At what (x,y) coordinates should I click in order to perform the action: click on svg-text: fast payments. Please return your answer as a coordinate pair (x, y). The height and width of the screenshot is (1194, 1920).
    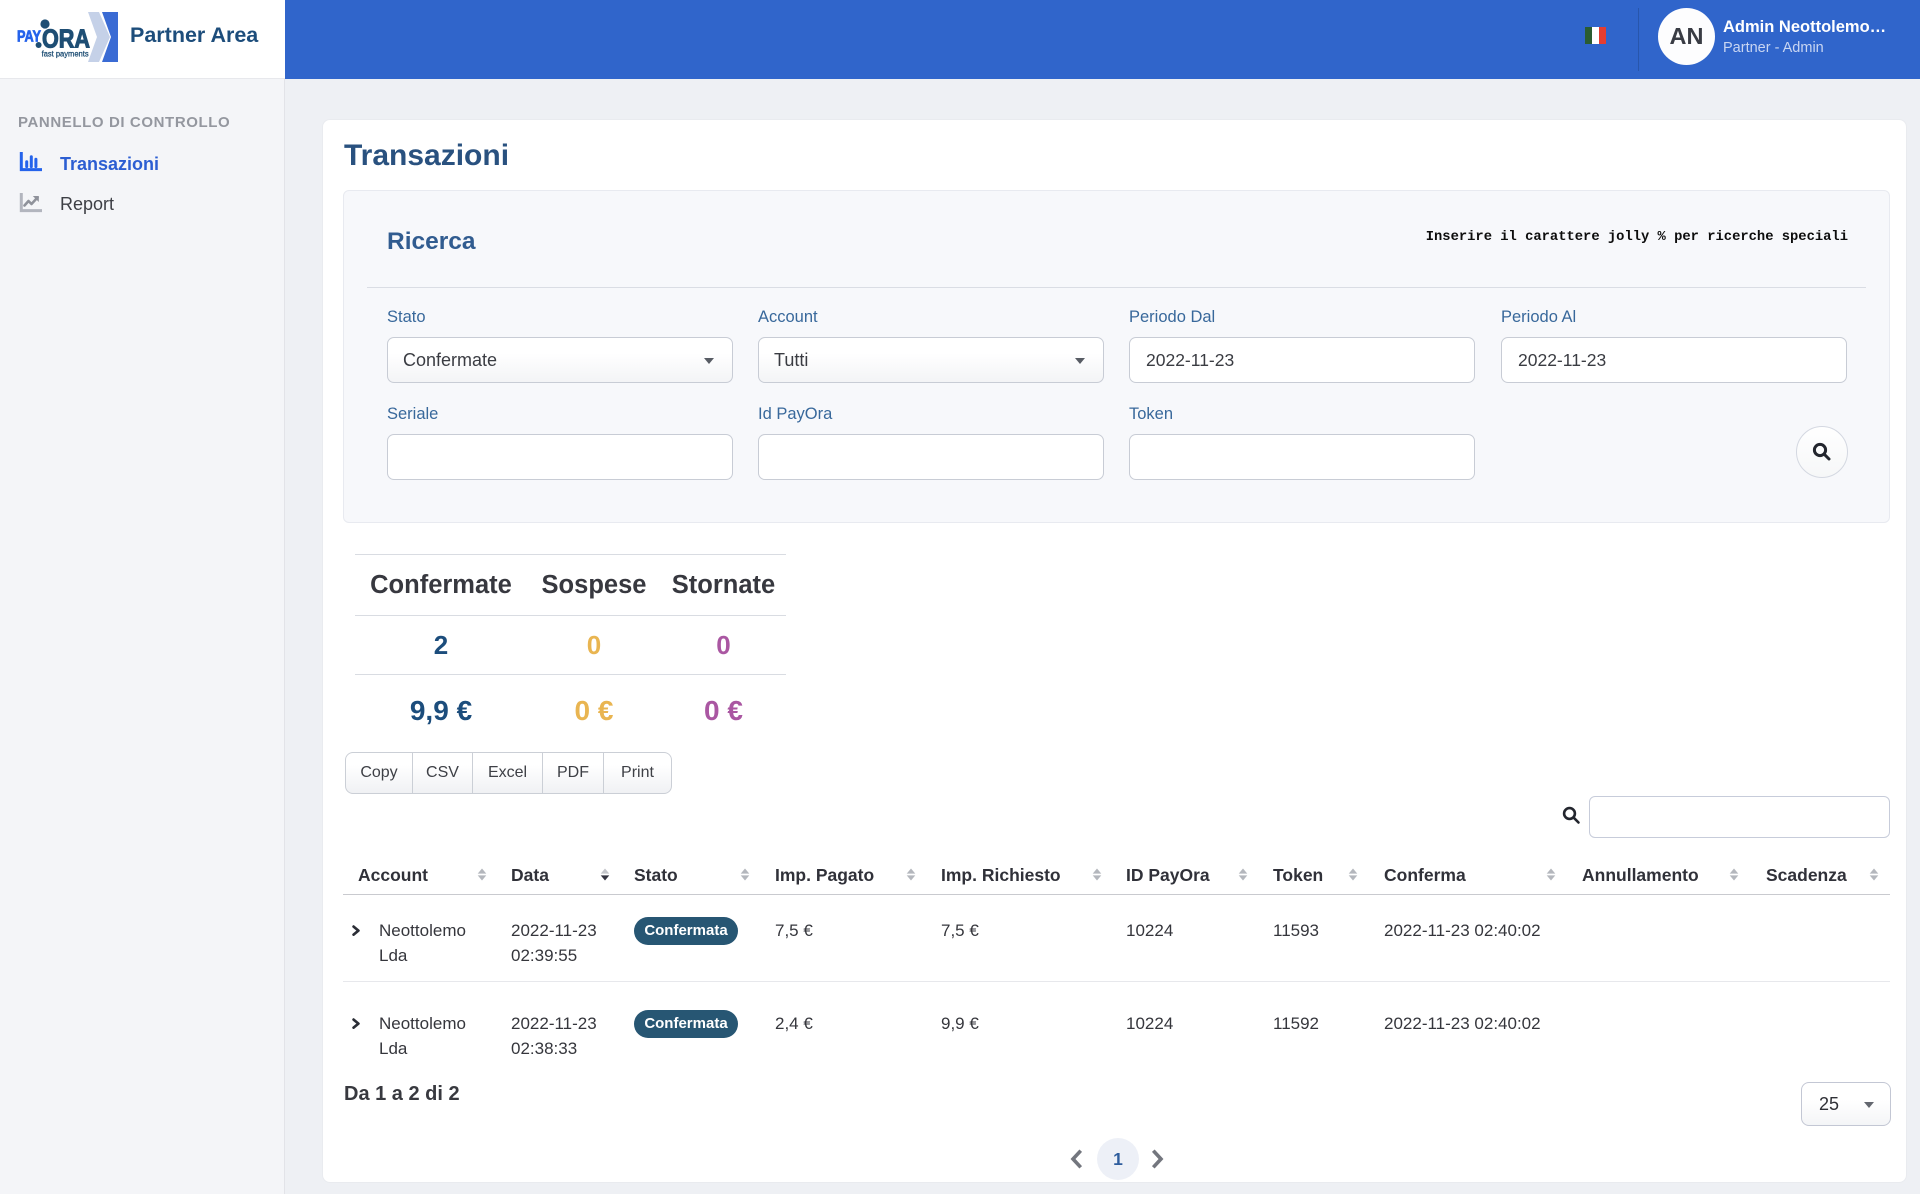
    Looking at the image, I should click on (65, 53).